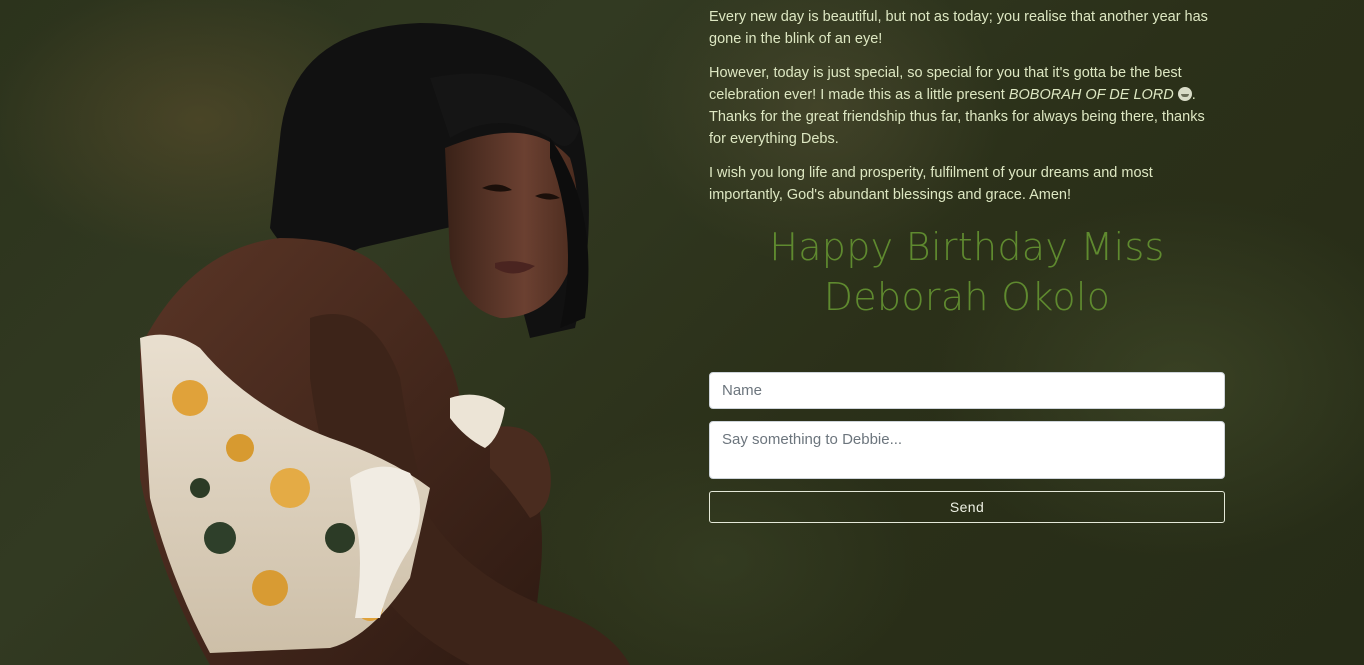  What do you see at coordinates (967, 247) in the screenshot?
I see `headline-line-1: Happy Birthday Miss` at bounding box center [967, 247].